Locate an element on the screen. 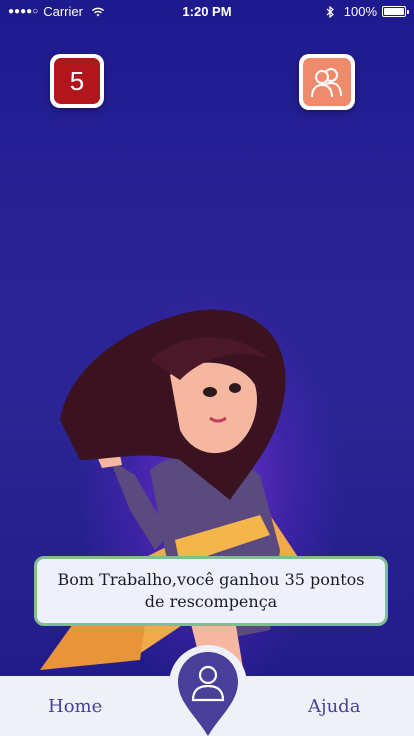 The image size is (414, 736). level-value: 5 is located at coordinates (77, 81).